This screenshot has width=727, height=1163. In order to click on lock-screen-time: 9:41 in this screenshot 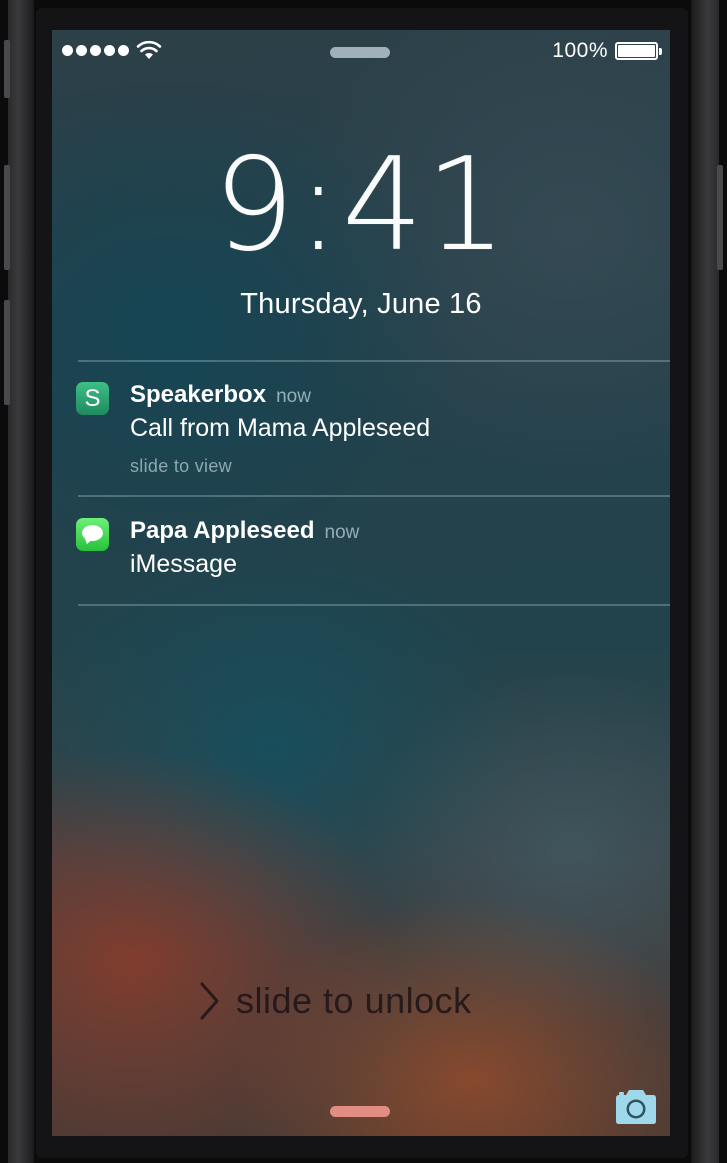, I will do `click(361, 205)`.